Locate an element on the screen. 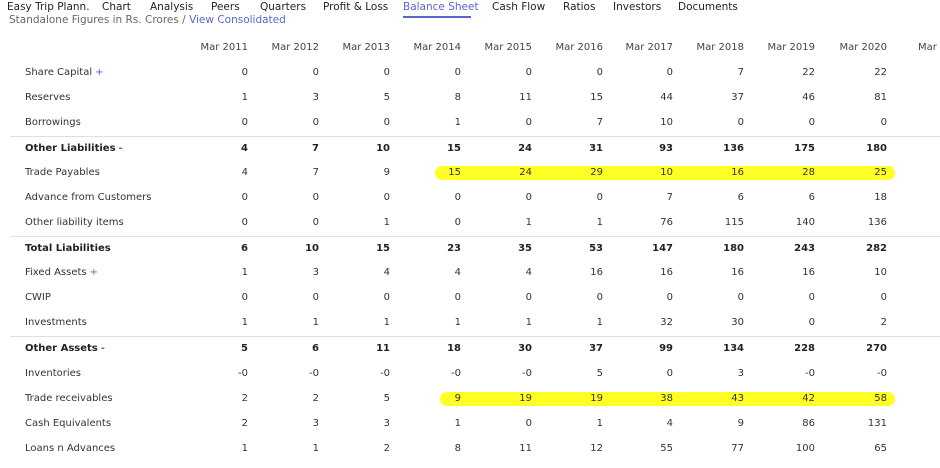 The width and height of the screenshot is (940, 468). table-row: Borrowings 0 0 0 1 0 7 10 0 0 0 is located at coordinates (475, 123).